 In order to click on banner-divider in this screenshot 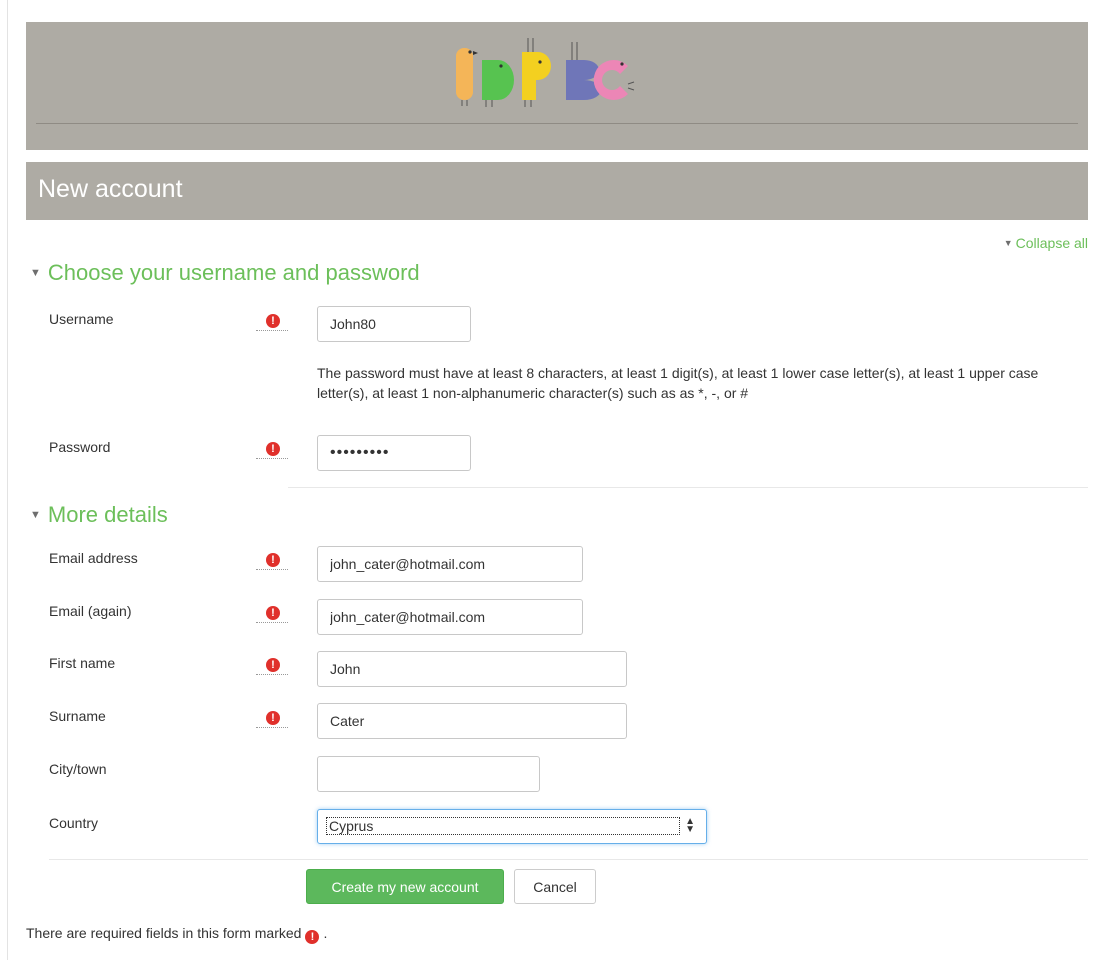, I will do `click(557, 123)`.